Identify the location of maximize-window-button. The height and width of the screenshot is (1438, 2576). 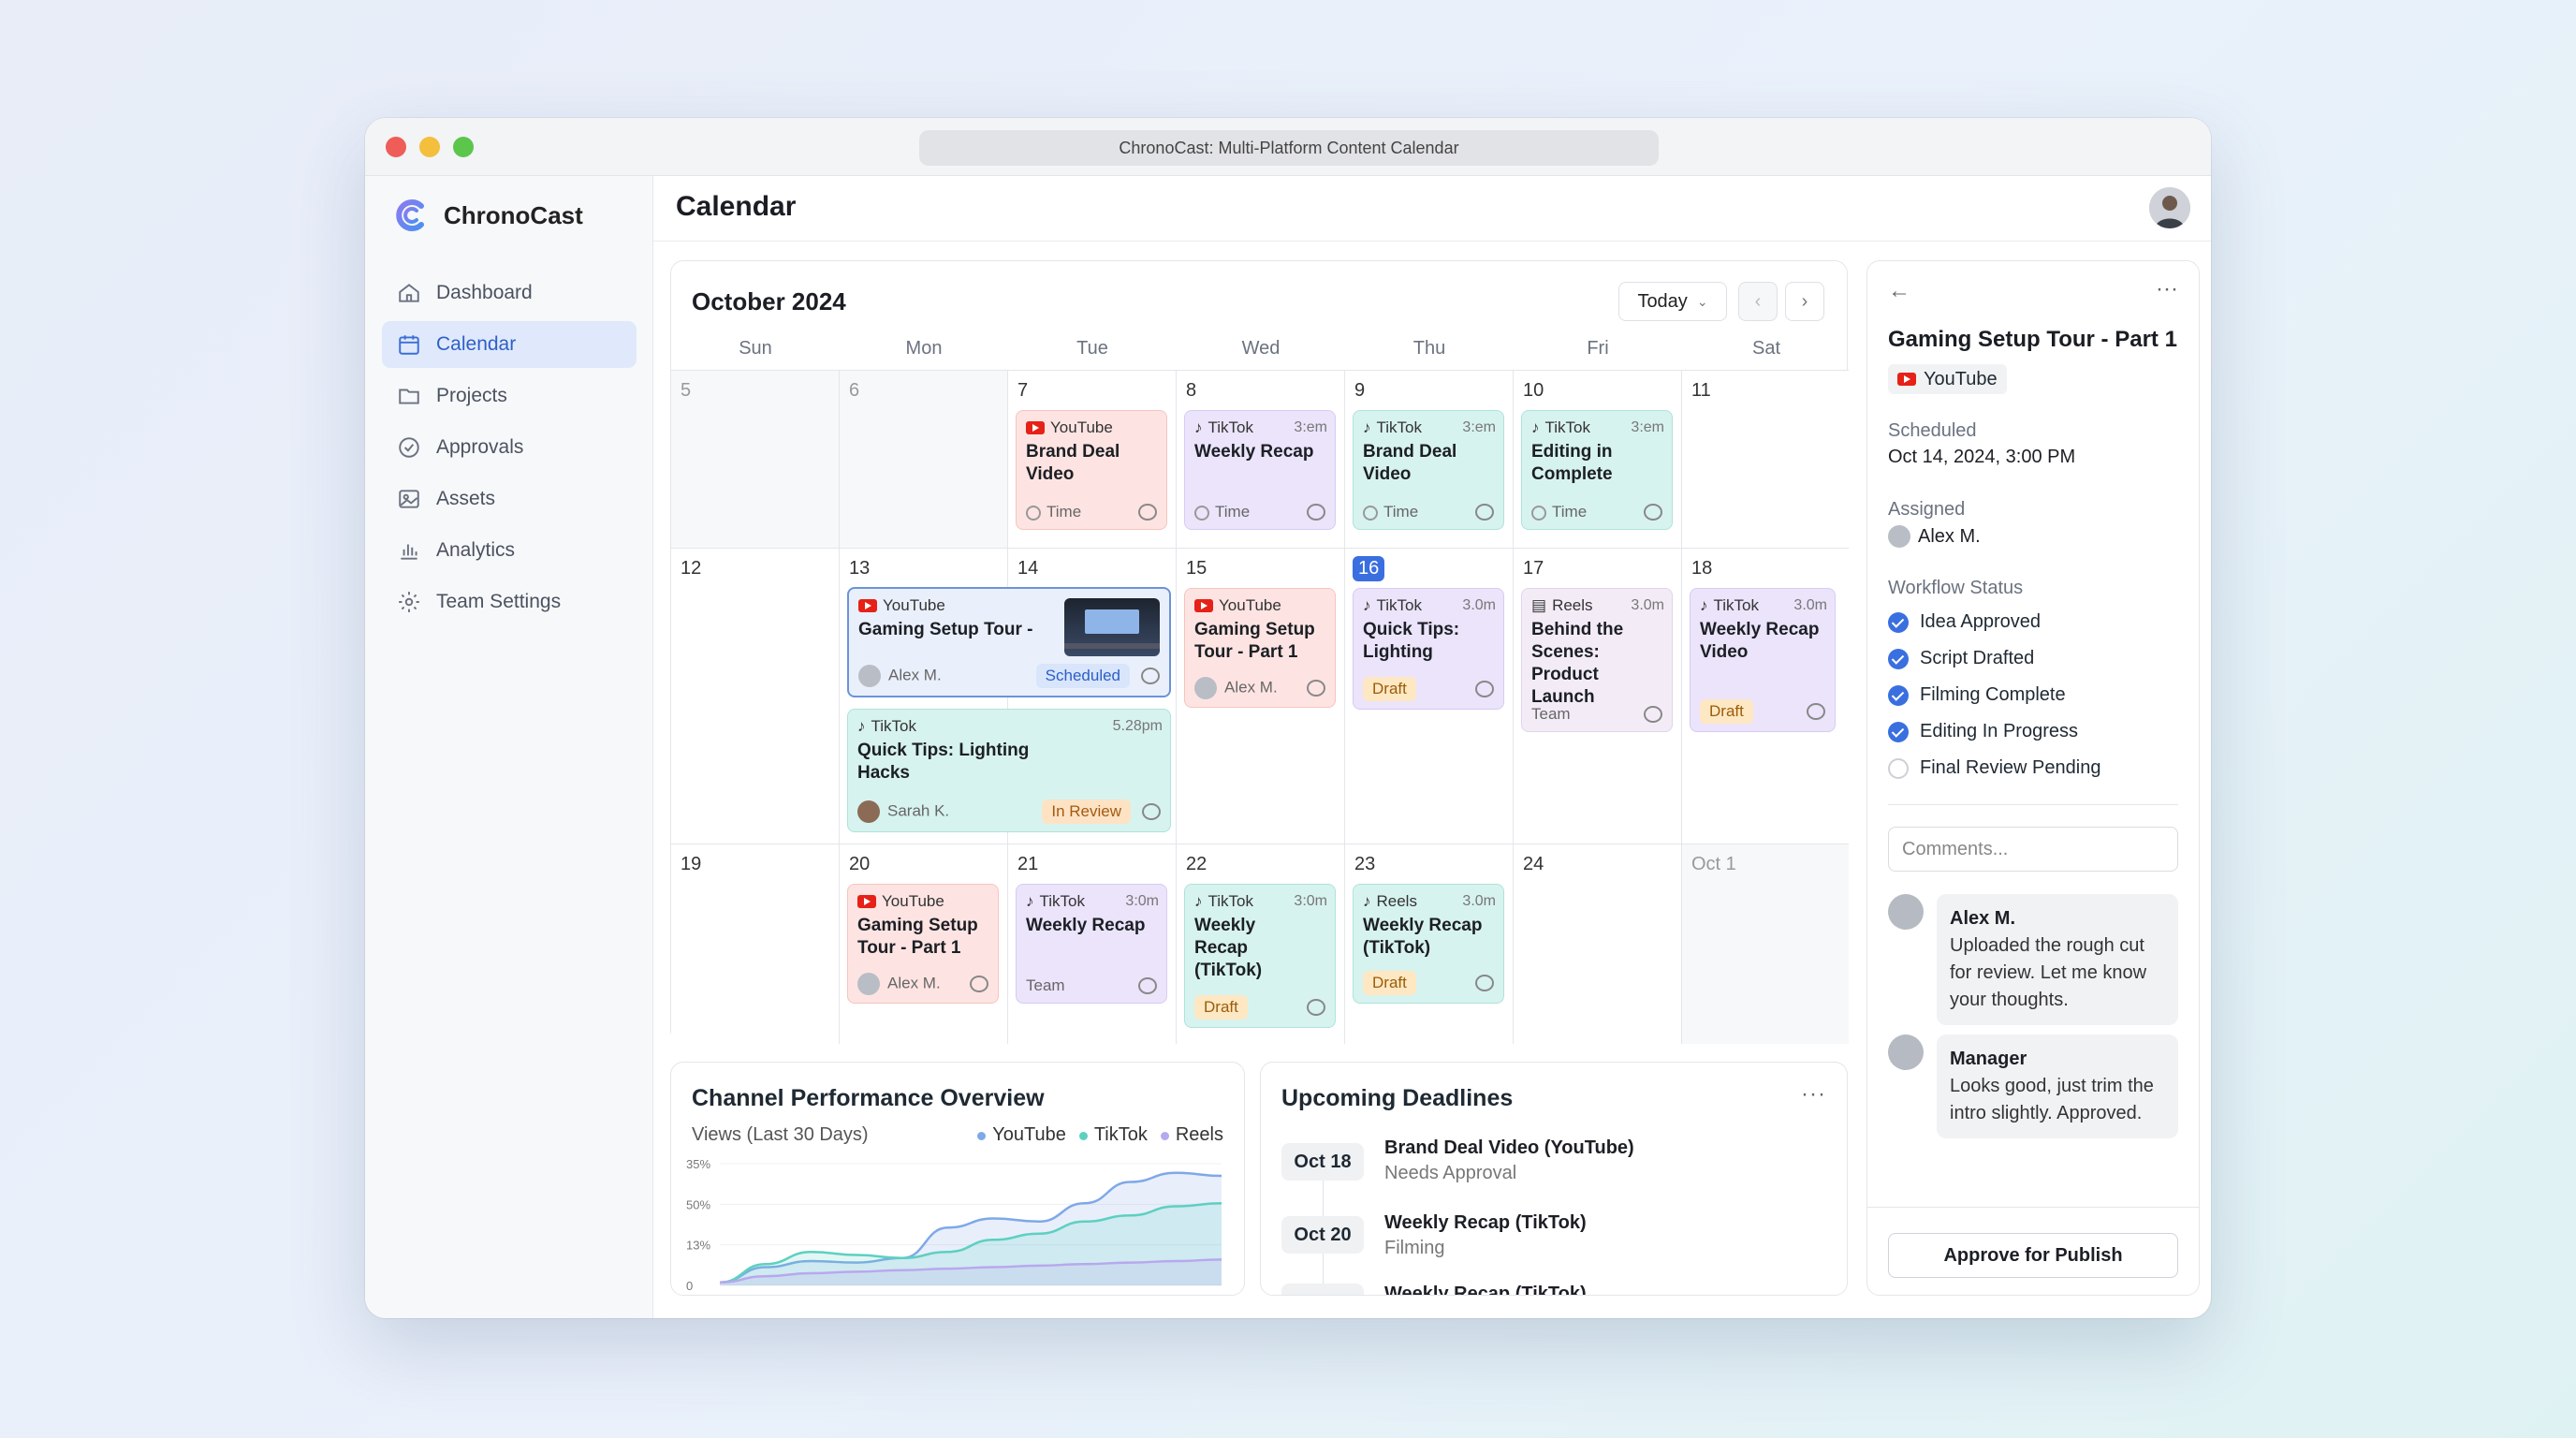
(463, 147).